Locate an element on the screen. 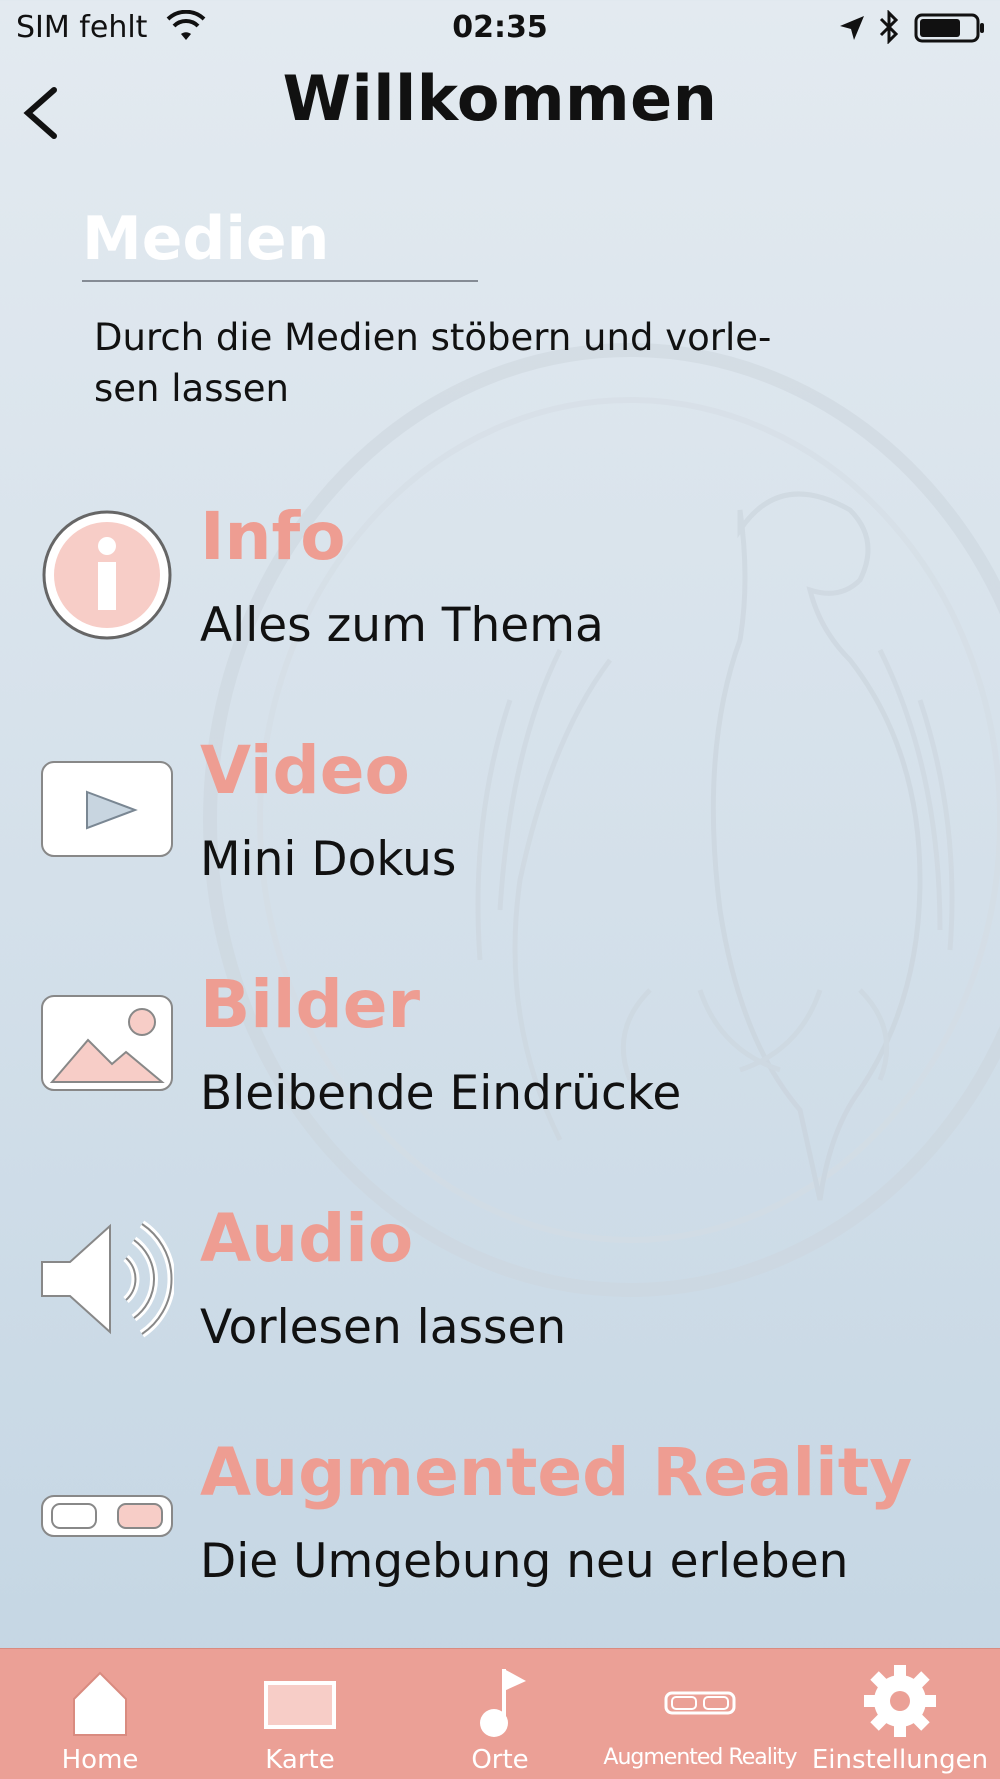  location-arrow-icon is located at coordinates (852, 28).